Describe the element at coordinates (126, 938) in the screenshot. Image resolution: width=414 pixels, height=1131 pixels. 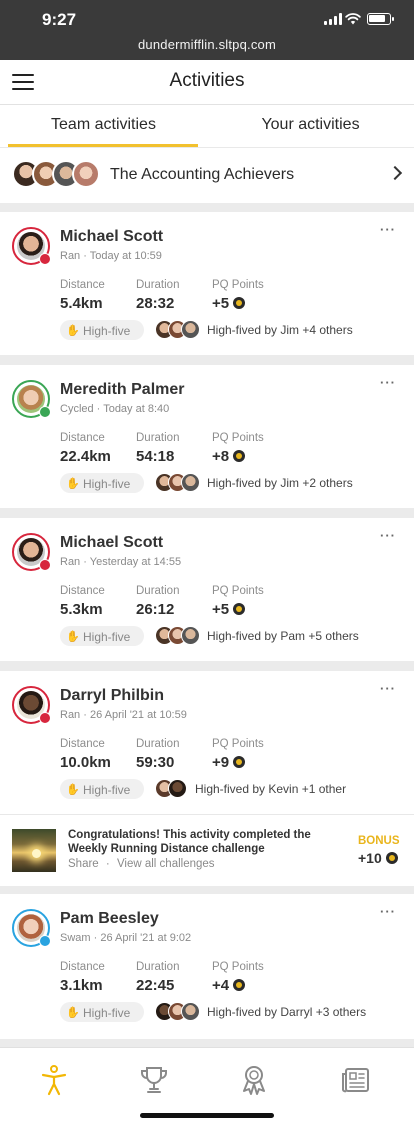
I see `activity-subtitle: Swam · 26 April '21 at 9:02` at that location.